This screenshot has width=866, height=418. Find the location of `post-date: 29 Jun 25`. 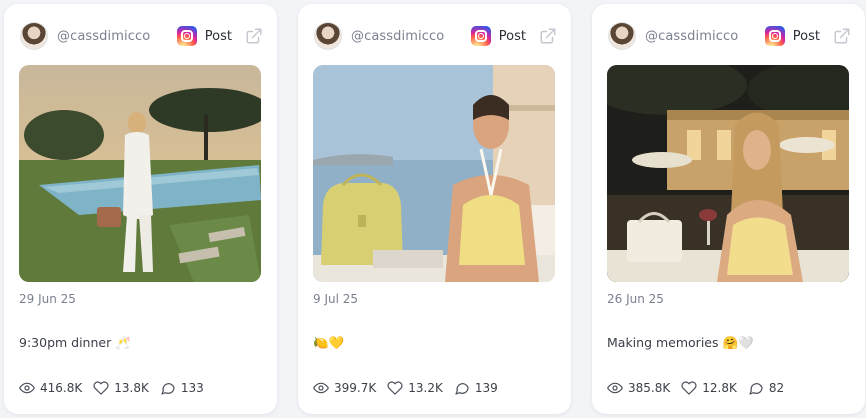

post-date: 29 Jun 25 is located at coordinates (47, 299).